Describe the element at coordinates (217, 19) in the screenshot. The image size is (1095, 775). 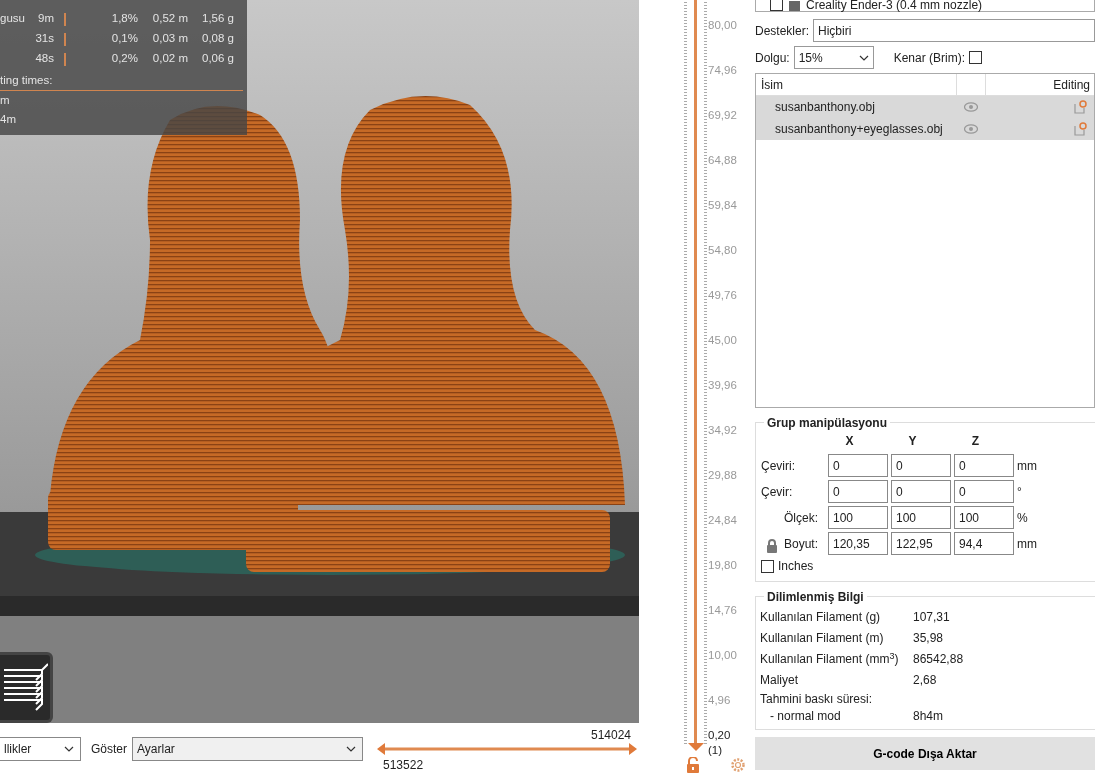
I see `legend-weight: 1,56 g` at that location.